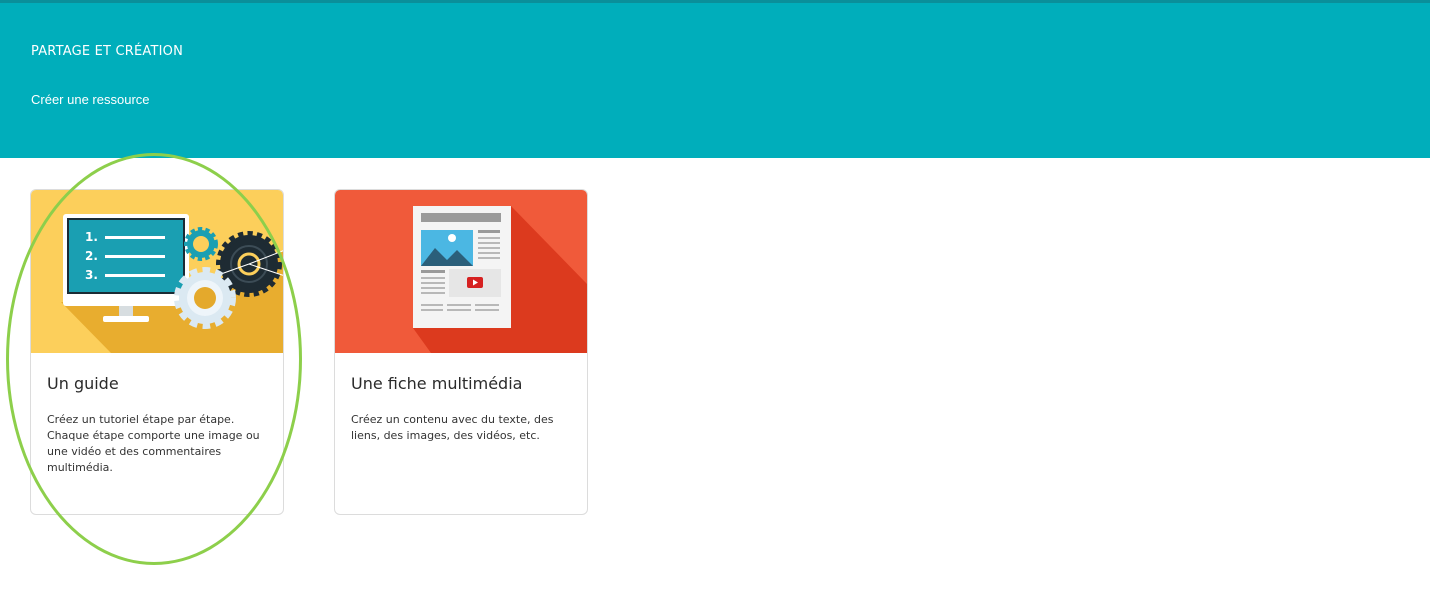  Describe the element at coordinates (107, 51) in the screenshot. I see `section-title: PARTAGE ET CRÉATION` at that location.